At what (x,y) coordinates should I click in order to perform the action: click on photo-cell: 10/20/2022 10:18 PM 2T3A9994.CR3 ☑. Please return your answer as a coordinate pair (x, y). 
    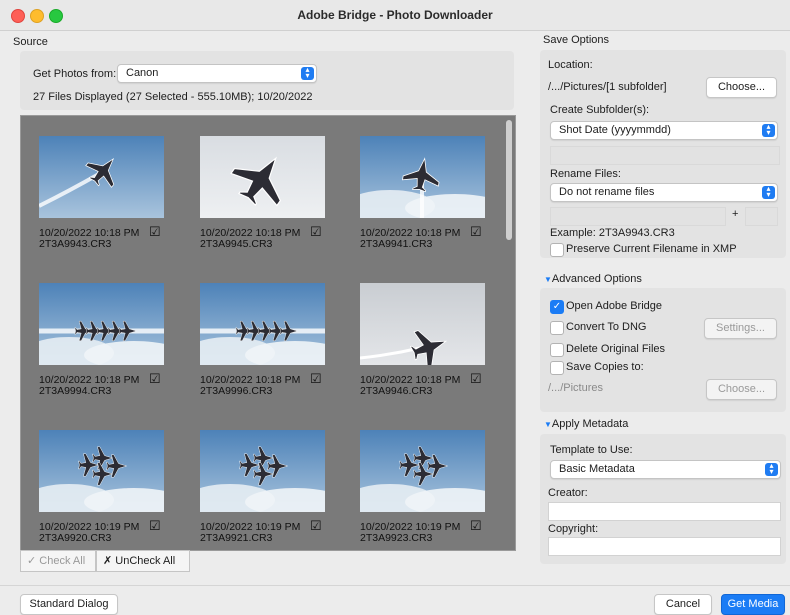
    Looking at the image, I should click on (101, 333).